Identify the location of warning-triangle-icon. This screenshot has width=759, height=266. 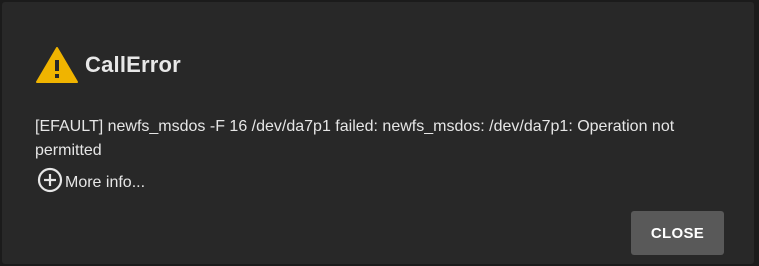
(57, 65).